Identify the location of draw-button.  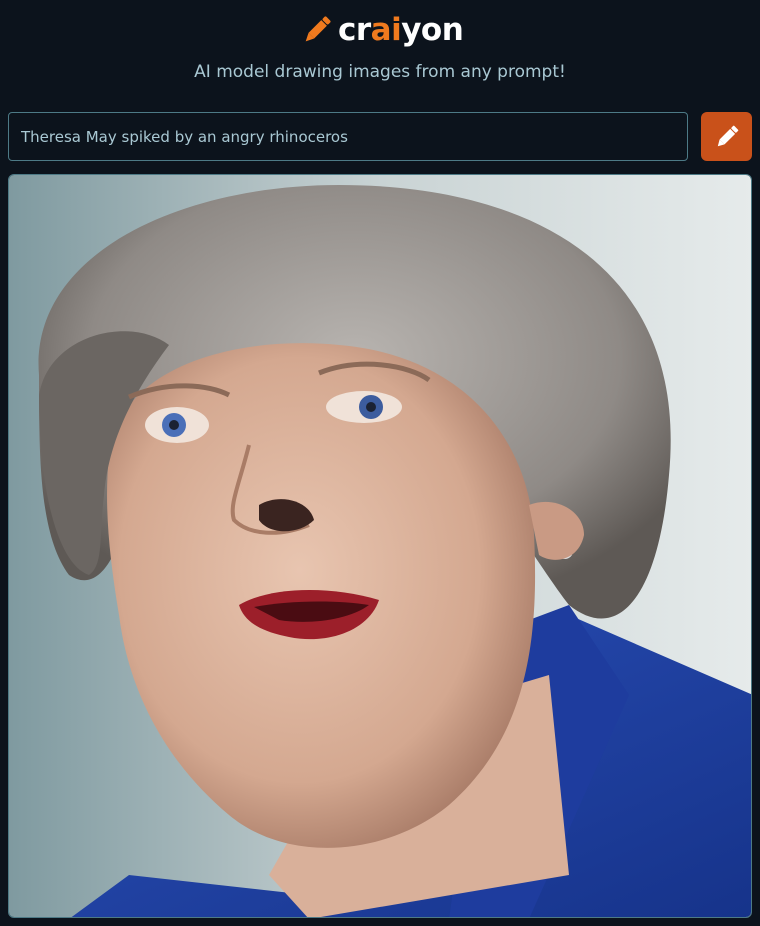
(726, 136).